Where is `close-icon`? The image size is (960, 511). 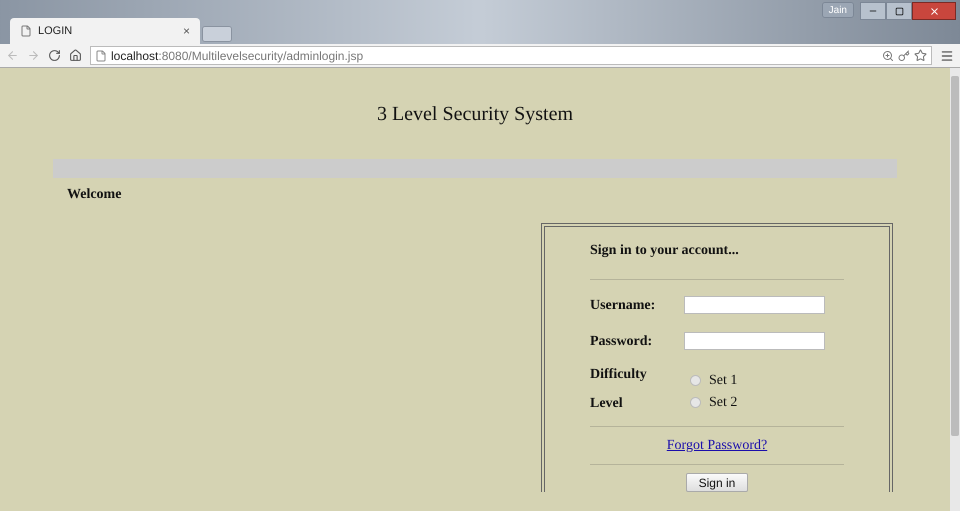
close-icon is located at coordinates (934, 11).